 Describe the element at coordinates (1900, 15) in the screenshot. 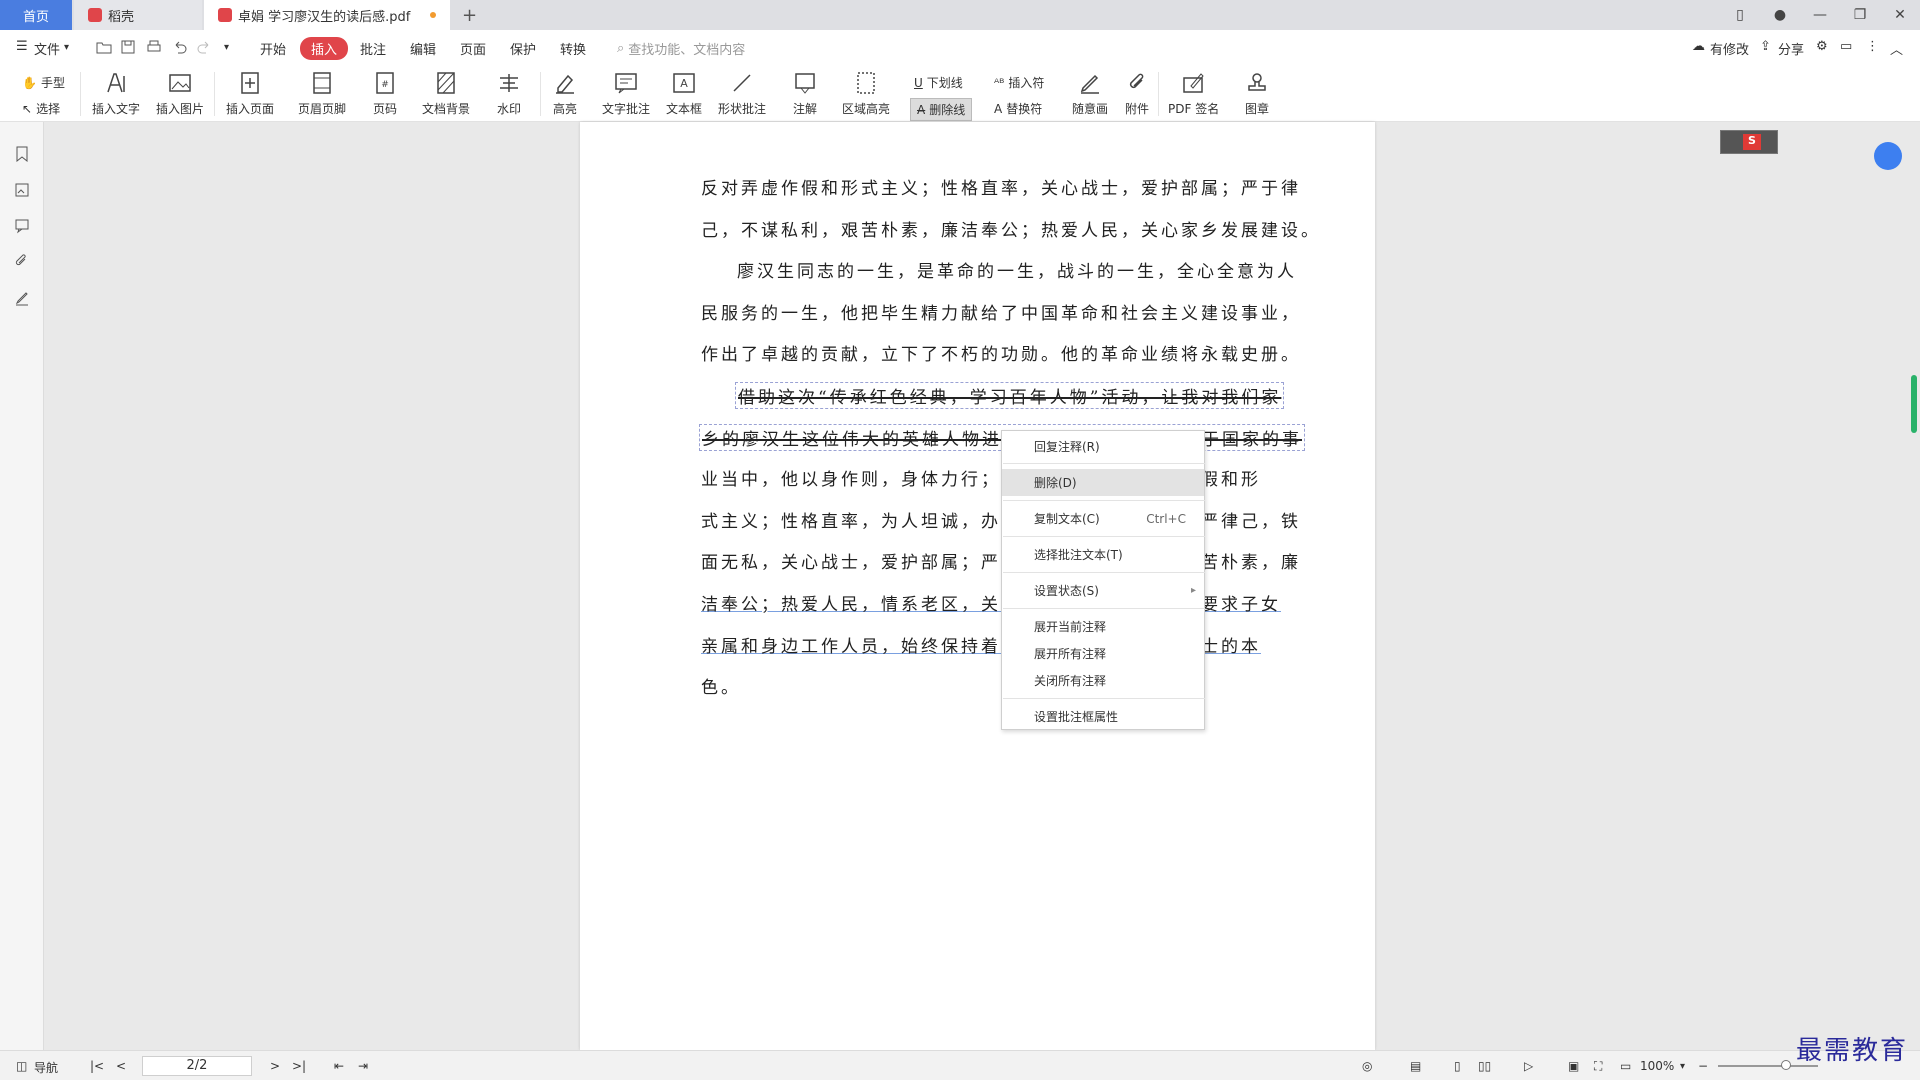

I see `close-button: ✕` at that location.